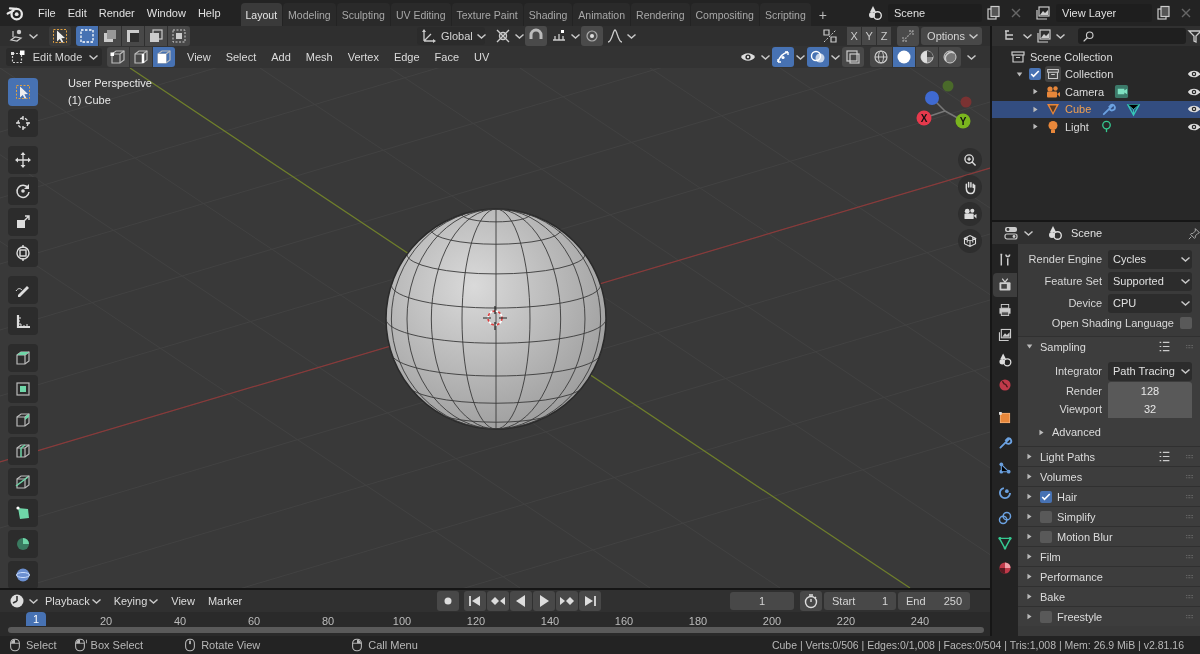 The width and height of the screenshot is (1200, 654). Describe the element at coordinates (447, 57) in the screenshot. I see `menu-item: Face` at that location.